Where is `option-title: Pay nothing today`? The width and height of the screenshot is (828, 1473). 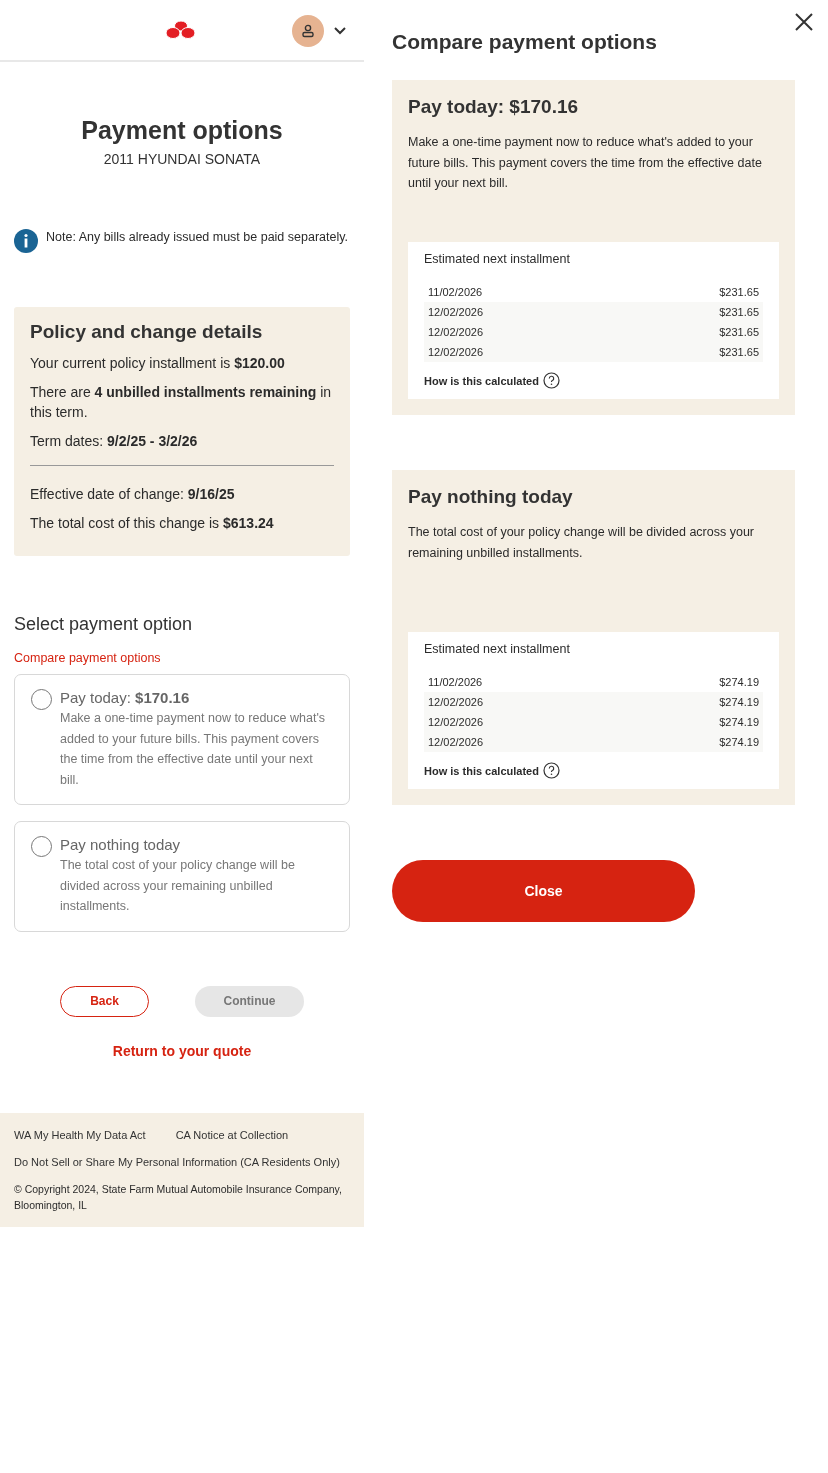 option-title: Pay nothing today is located at coordinates (121, 844).